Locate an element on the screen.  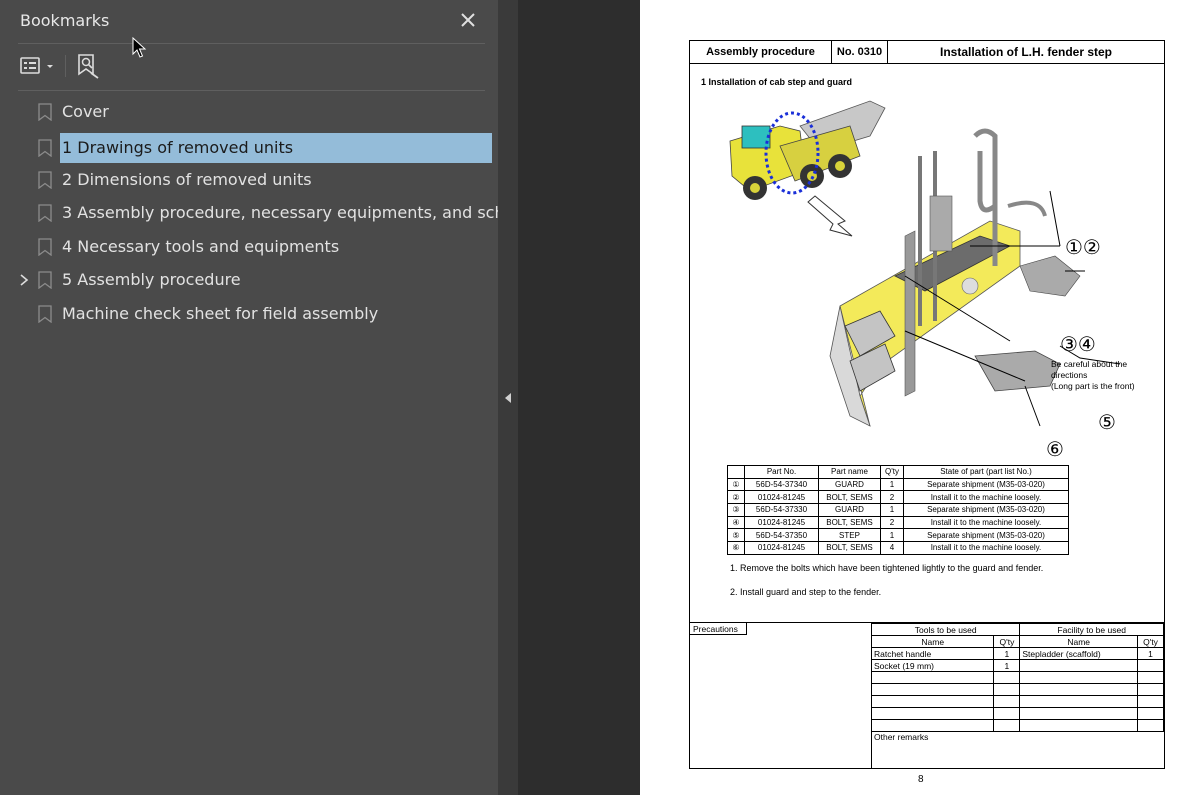
facility-qty-col: Q'ty is located at coordinates (1150, 641).